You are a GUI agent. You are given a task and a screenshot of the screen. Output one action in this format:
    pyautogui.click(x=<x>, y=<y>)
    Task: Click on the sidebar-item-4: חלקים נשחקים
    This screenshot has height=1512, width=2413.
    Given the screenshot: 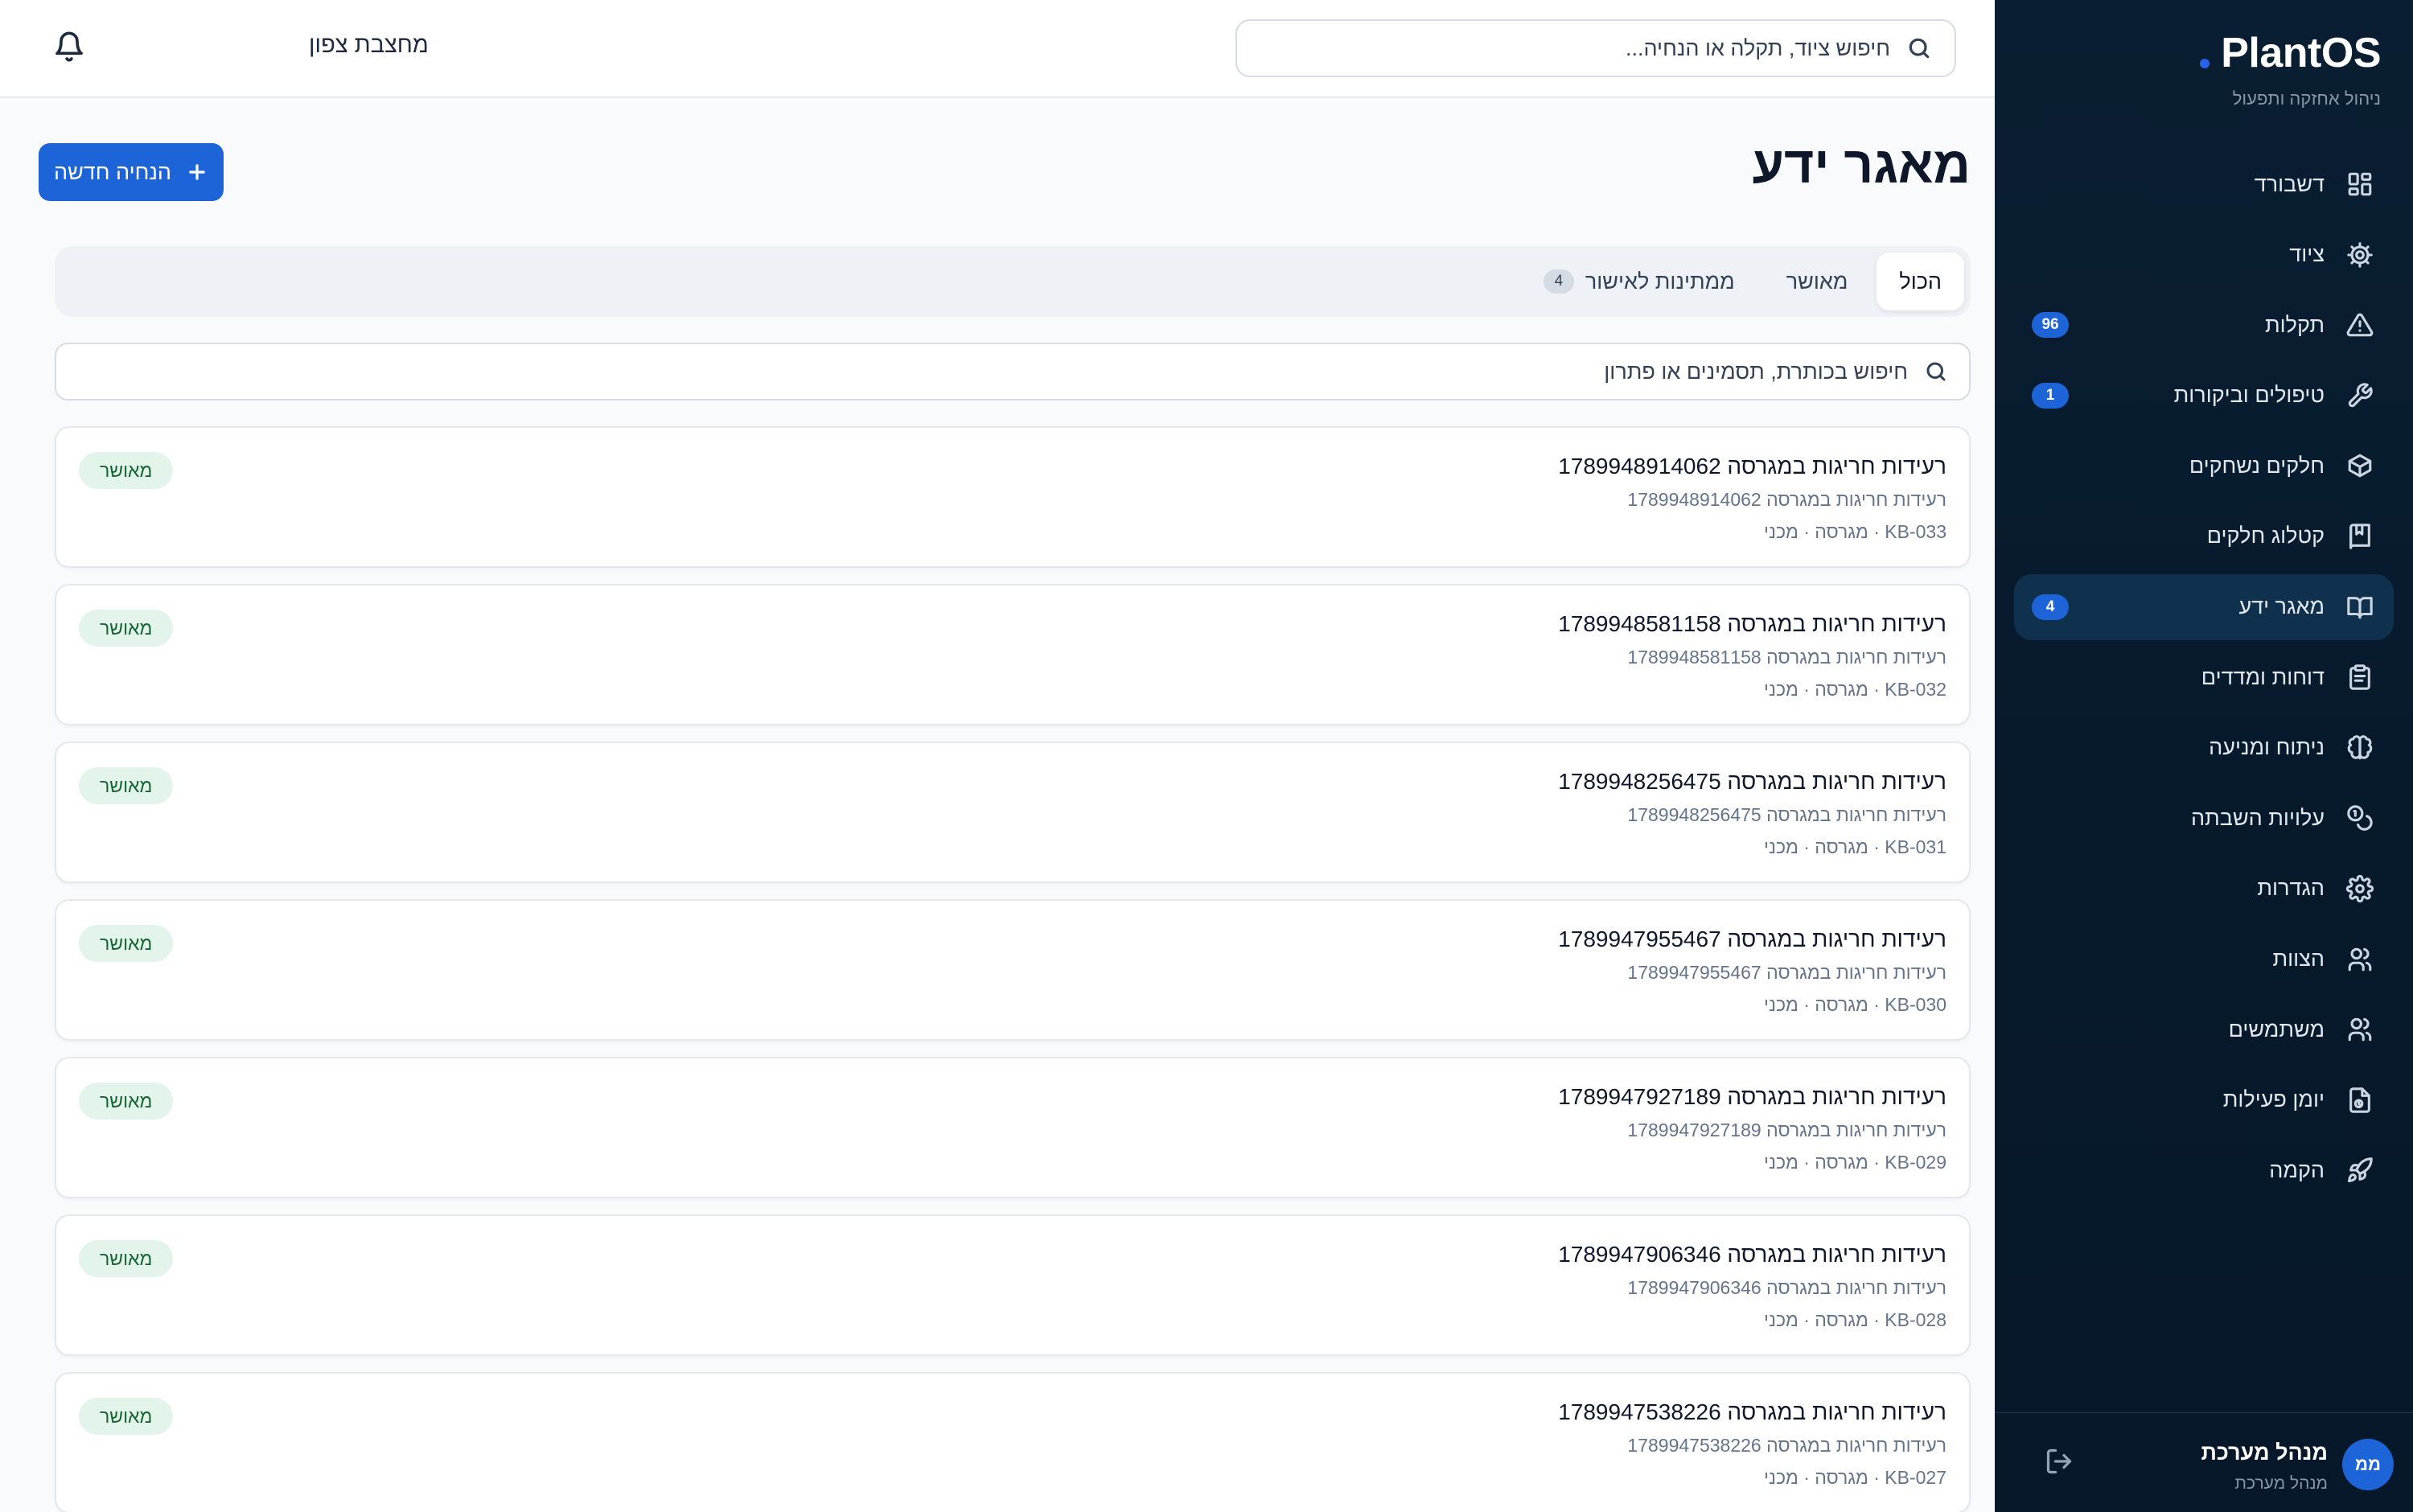 What is the action you would take?
    pyautogui.click(x=2204, y=466)
    